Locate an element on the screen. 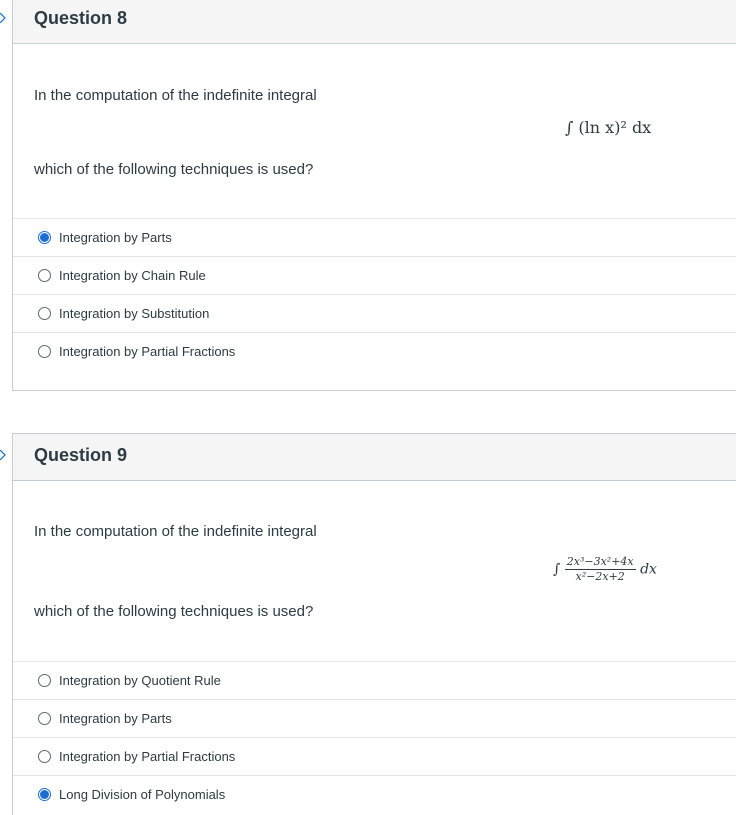  integral-sign: ∫ is located at coordinates (557, 569).